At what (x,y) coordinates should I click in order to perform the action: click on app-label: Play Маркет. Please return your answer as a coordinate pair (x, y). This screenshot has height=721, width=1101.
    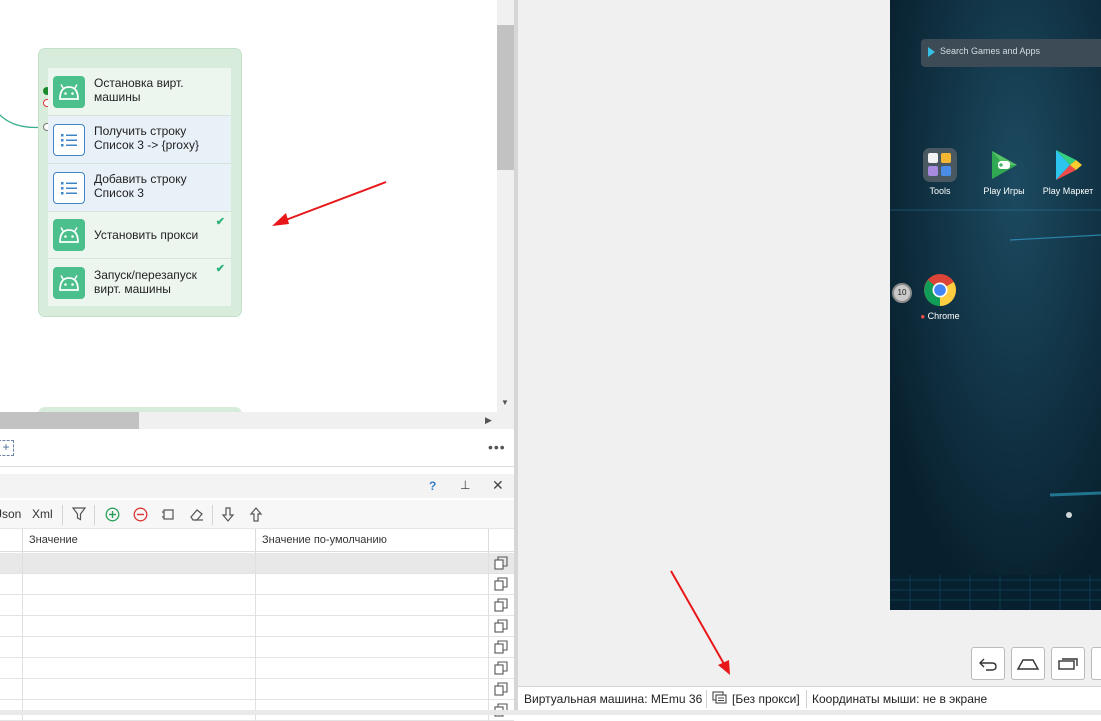
    Looking at the image, I should click on (1068, 191).